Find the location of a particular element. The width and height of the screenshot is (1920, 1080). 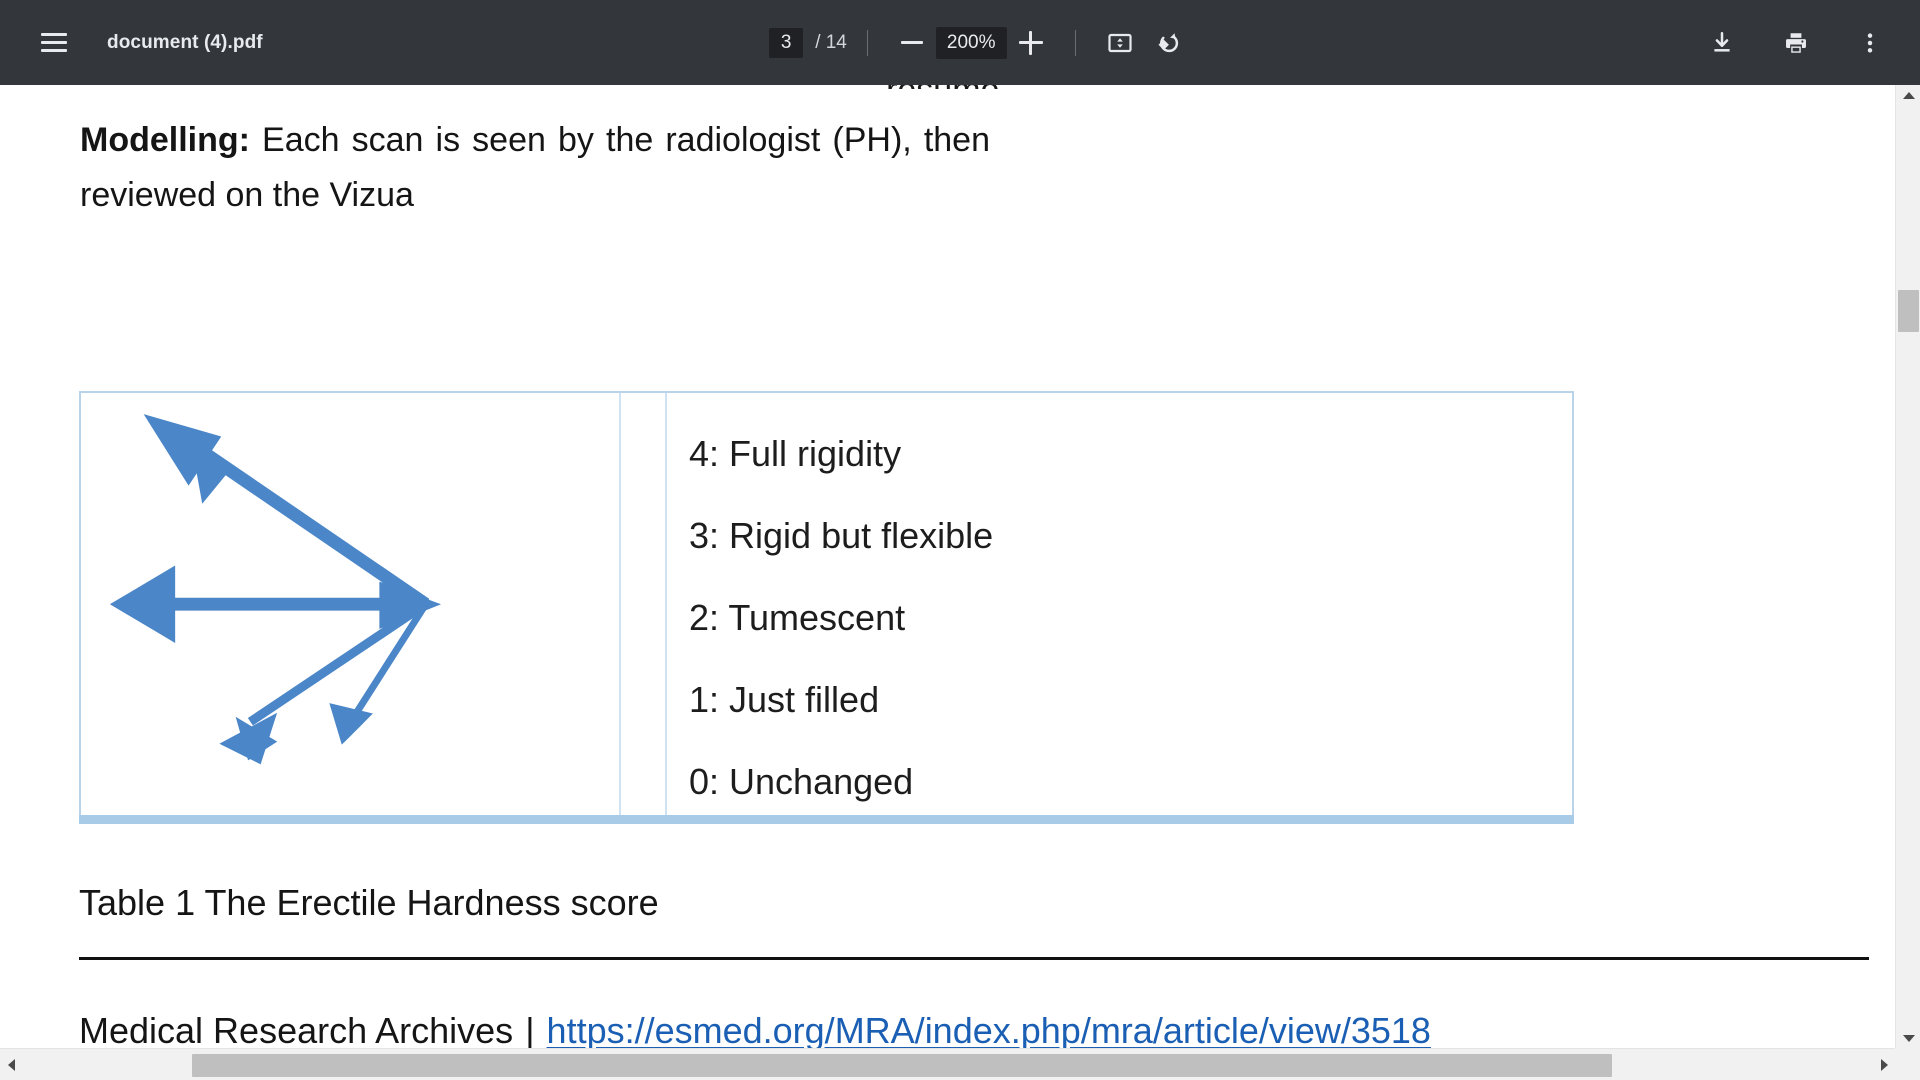

triangle-right-icon is located at coordinates (1884, 1065).